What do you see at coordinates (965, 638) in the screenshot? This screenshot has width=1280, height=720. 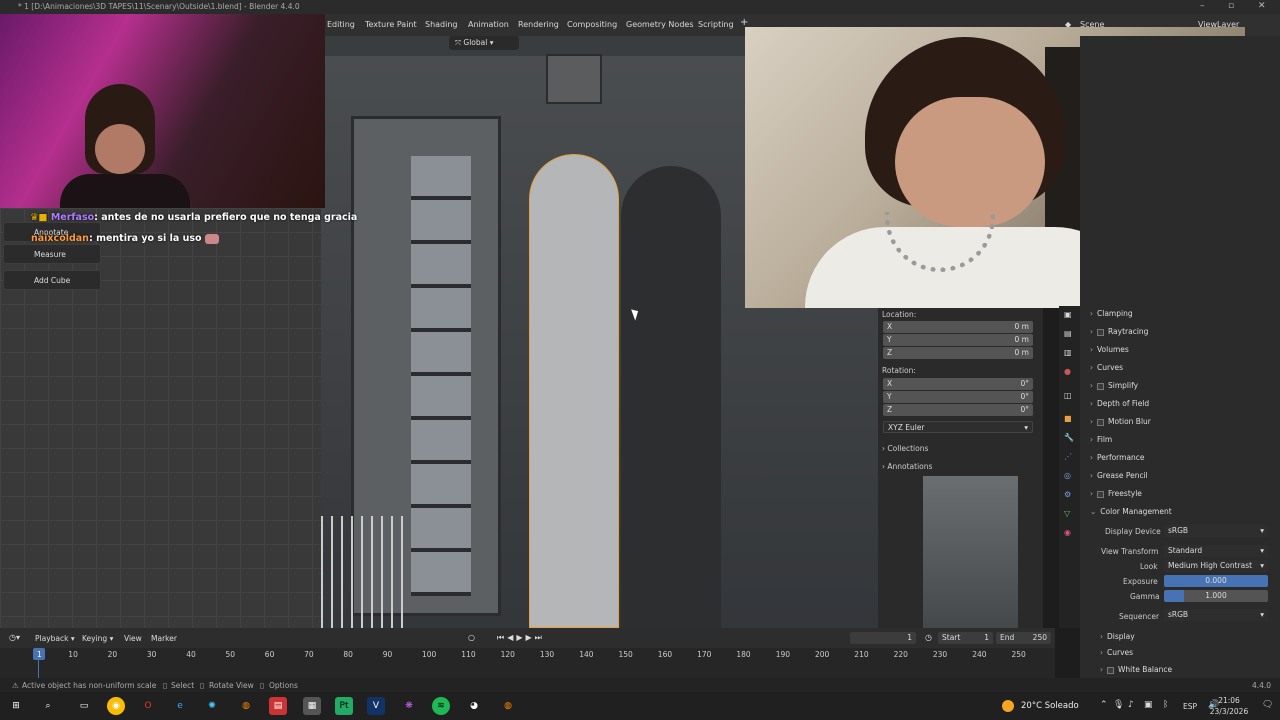 I see `start-frame-field: Start 1` at bounding box center [965, 638].